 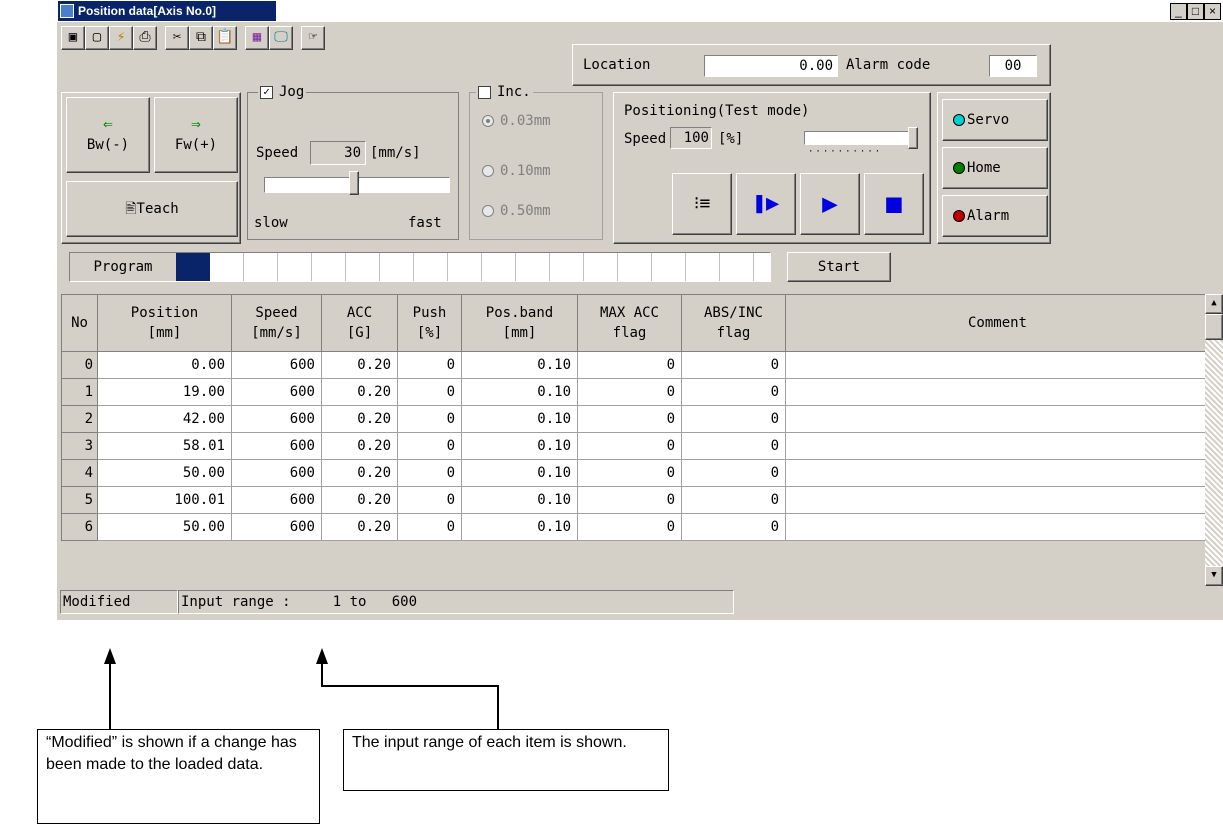 I want to click on jog-checkbox: ✓ Jog, so click(x=282, y=92).